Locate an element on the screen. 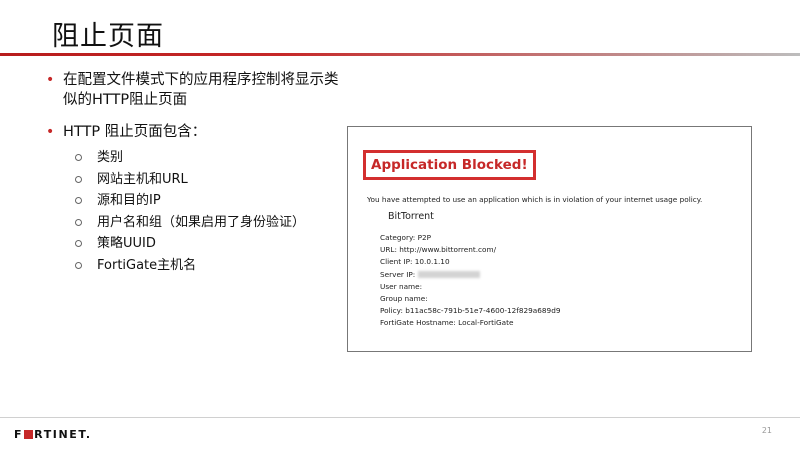  bullet-item: • 在配置文件模式下的应用程序控制将显示类似的HTTP阻止页面 is located at coordinates (196, 90).